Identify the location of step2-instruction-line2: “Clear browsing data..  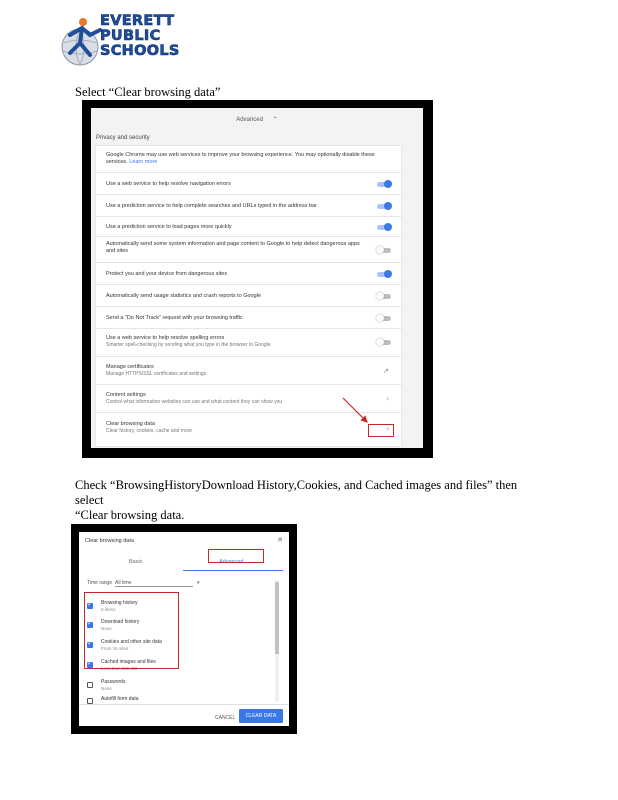
(130, 515).